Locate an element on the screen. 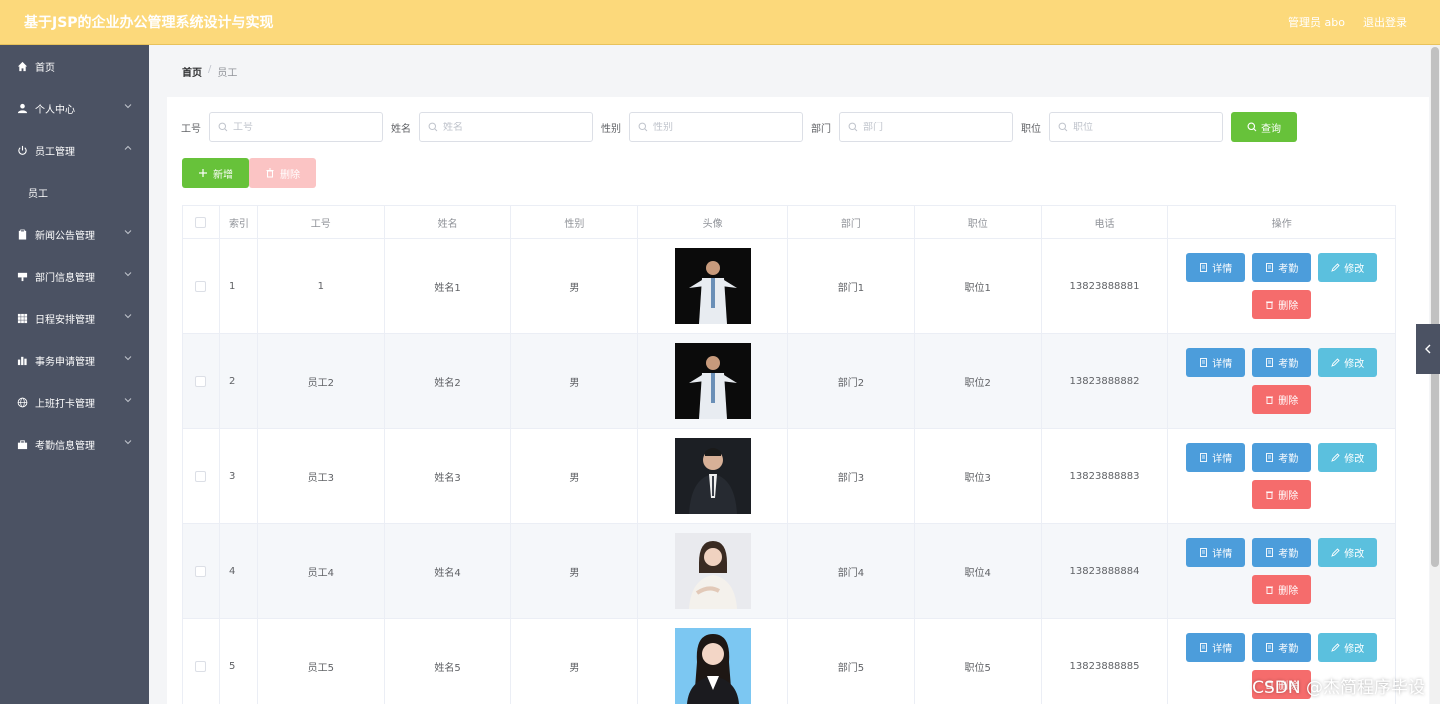 The width and height of the screenshot is (1440, 704). dept-input-box is located at coordinates (926, 127).